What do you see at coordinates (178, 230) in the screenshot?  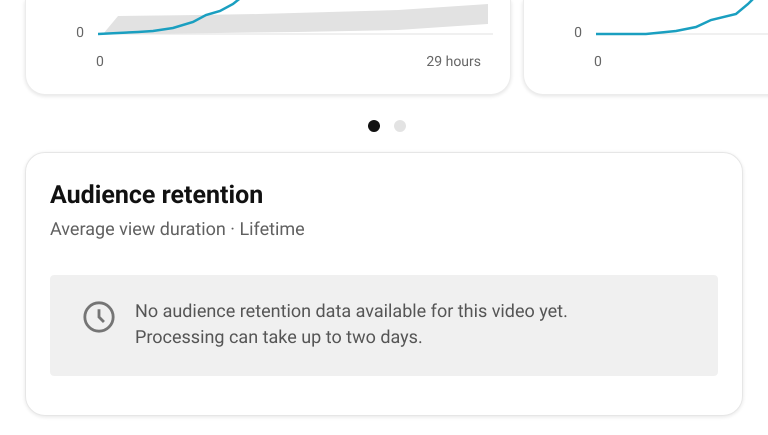 I see `card-subtitle: Average view duration · Lifetime` at bounding box center [178, 230].